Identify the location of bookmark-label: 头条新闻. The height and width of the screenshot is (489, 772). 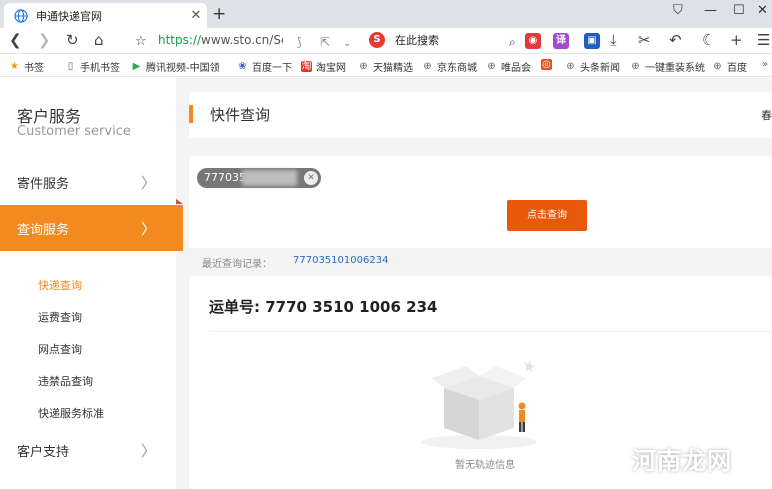
(600, 68).